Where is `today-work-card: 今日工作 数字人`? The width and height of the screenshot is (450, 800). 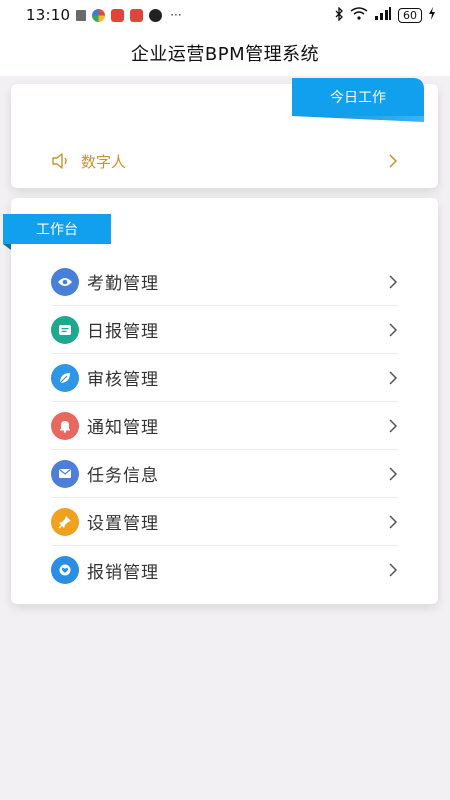
today-work-card: 今日工作 数字人 is located at coordinates (224, 133).